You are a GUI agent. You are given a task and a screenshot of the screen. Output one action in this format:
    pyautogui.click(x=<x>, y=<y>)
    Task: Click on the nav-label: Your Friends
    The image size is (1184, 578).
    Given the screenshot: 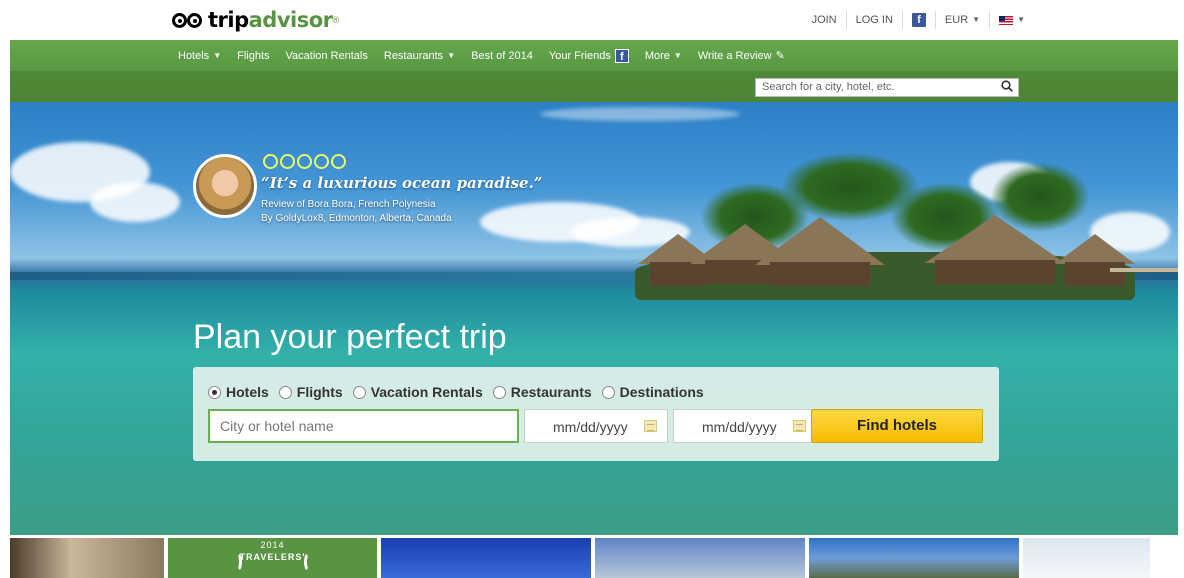 What is the action you would take?
    pyautogui.click(x=579, y=55)
    